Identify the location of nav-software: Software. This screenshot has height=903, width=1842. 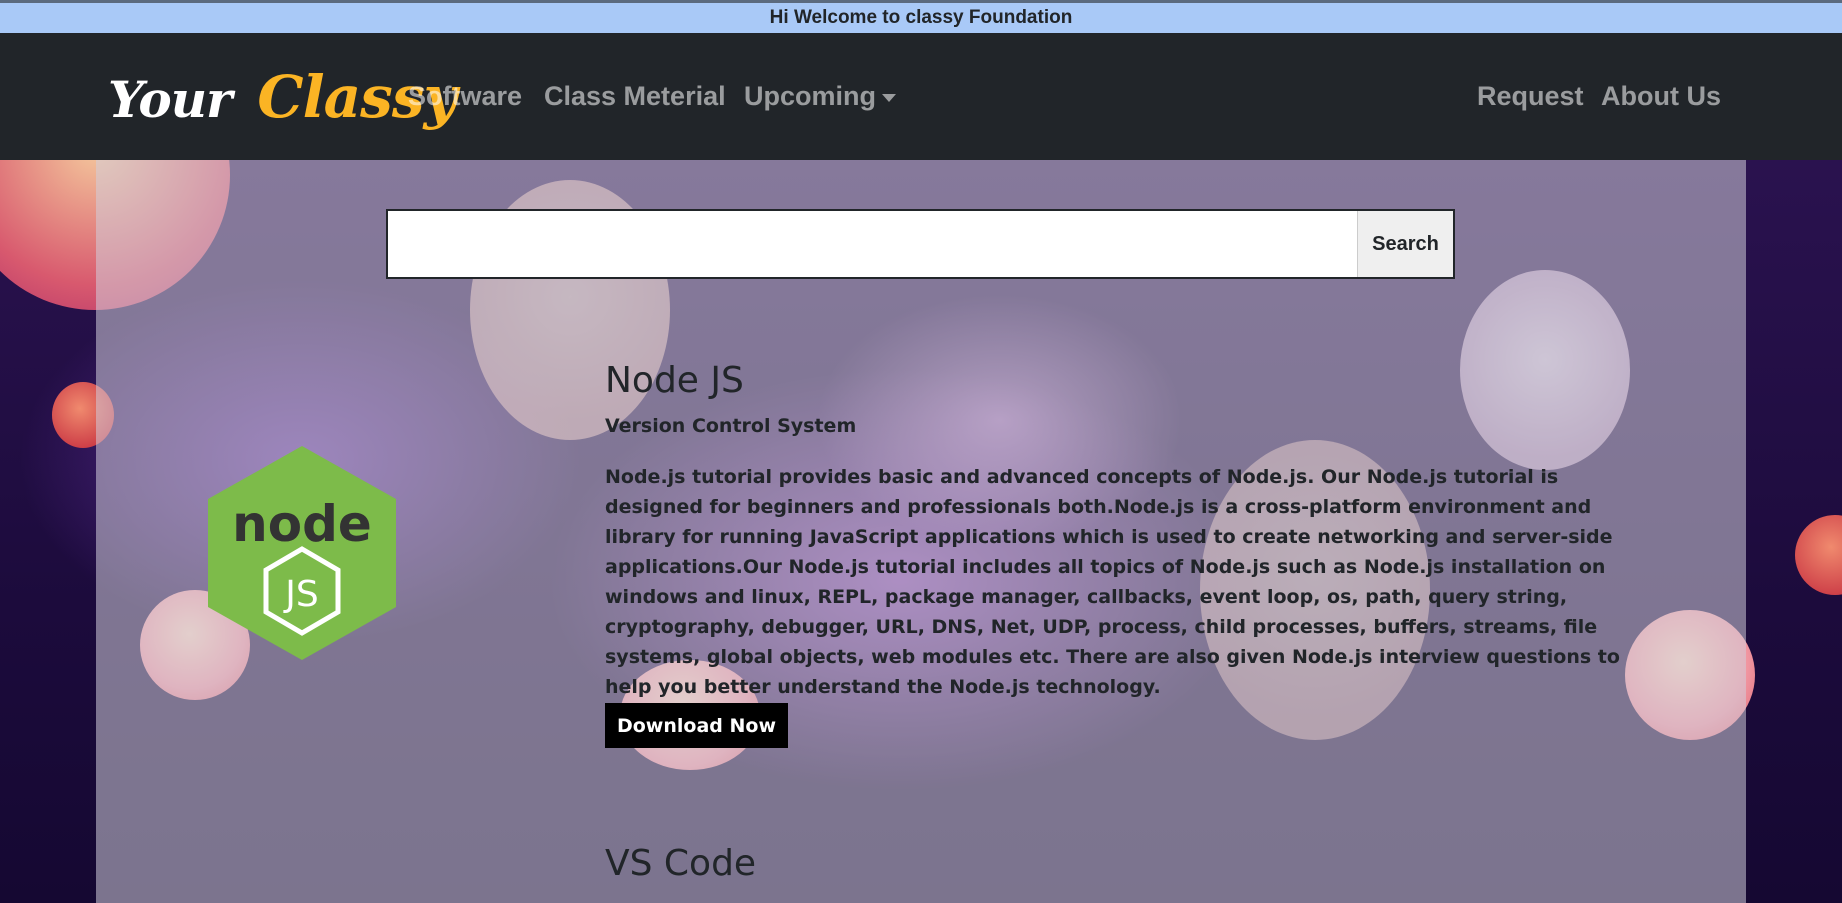
(465, 96).